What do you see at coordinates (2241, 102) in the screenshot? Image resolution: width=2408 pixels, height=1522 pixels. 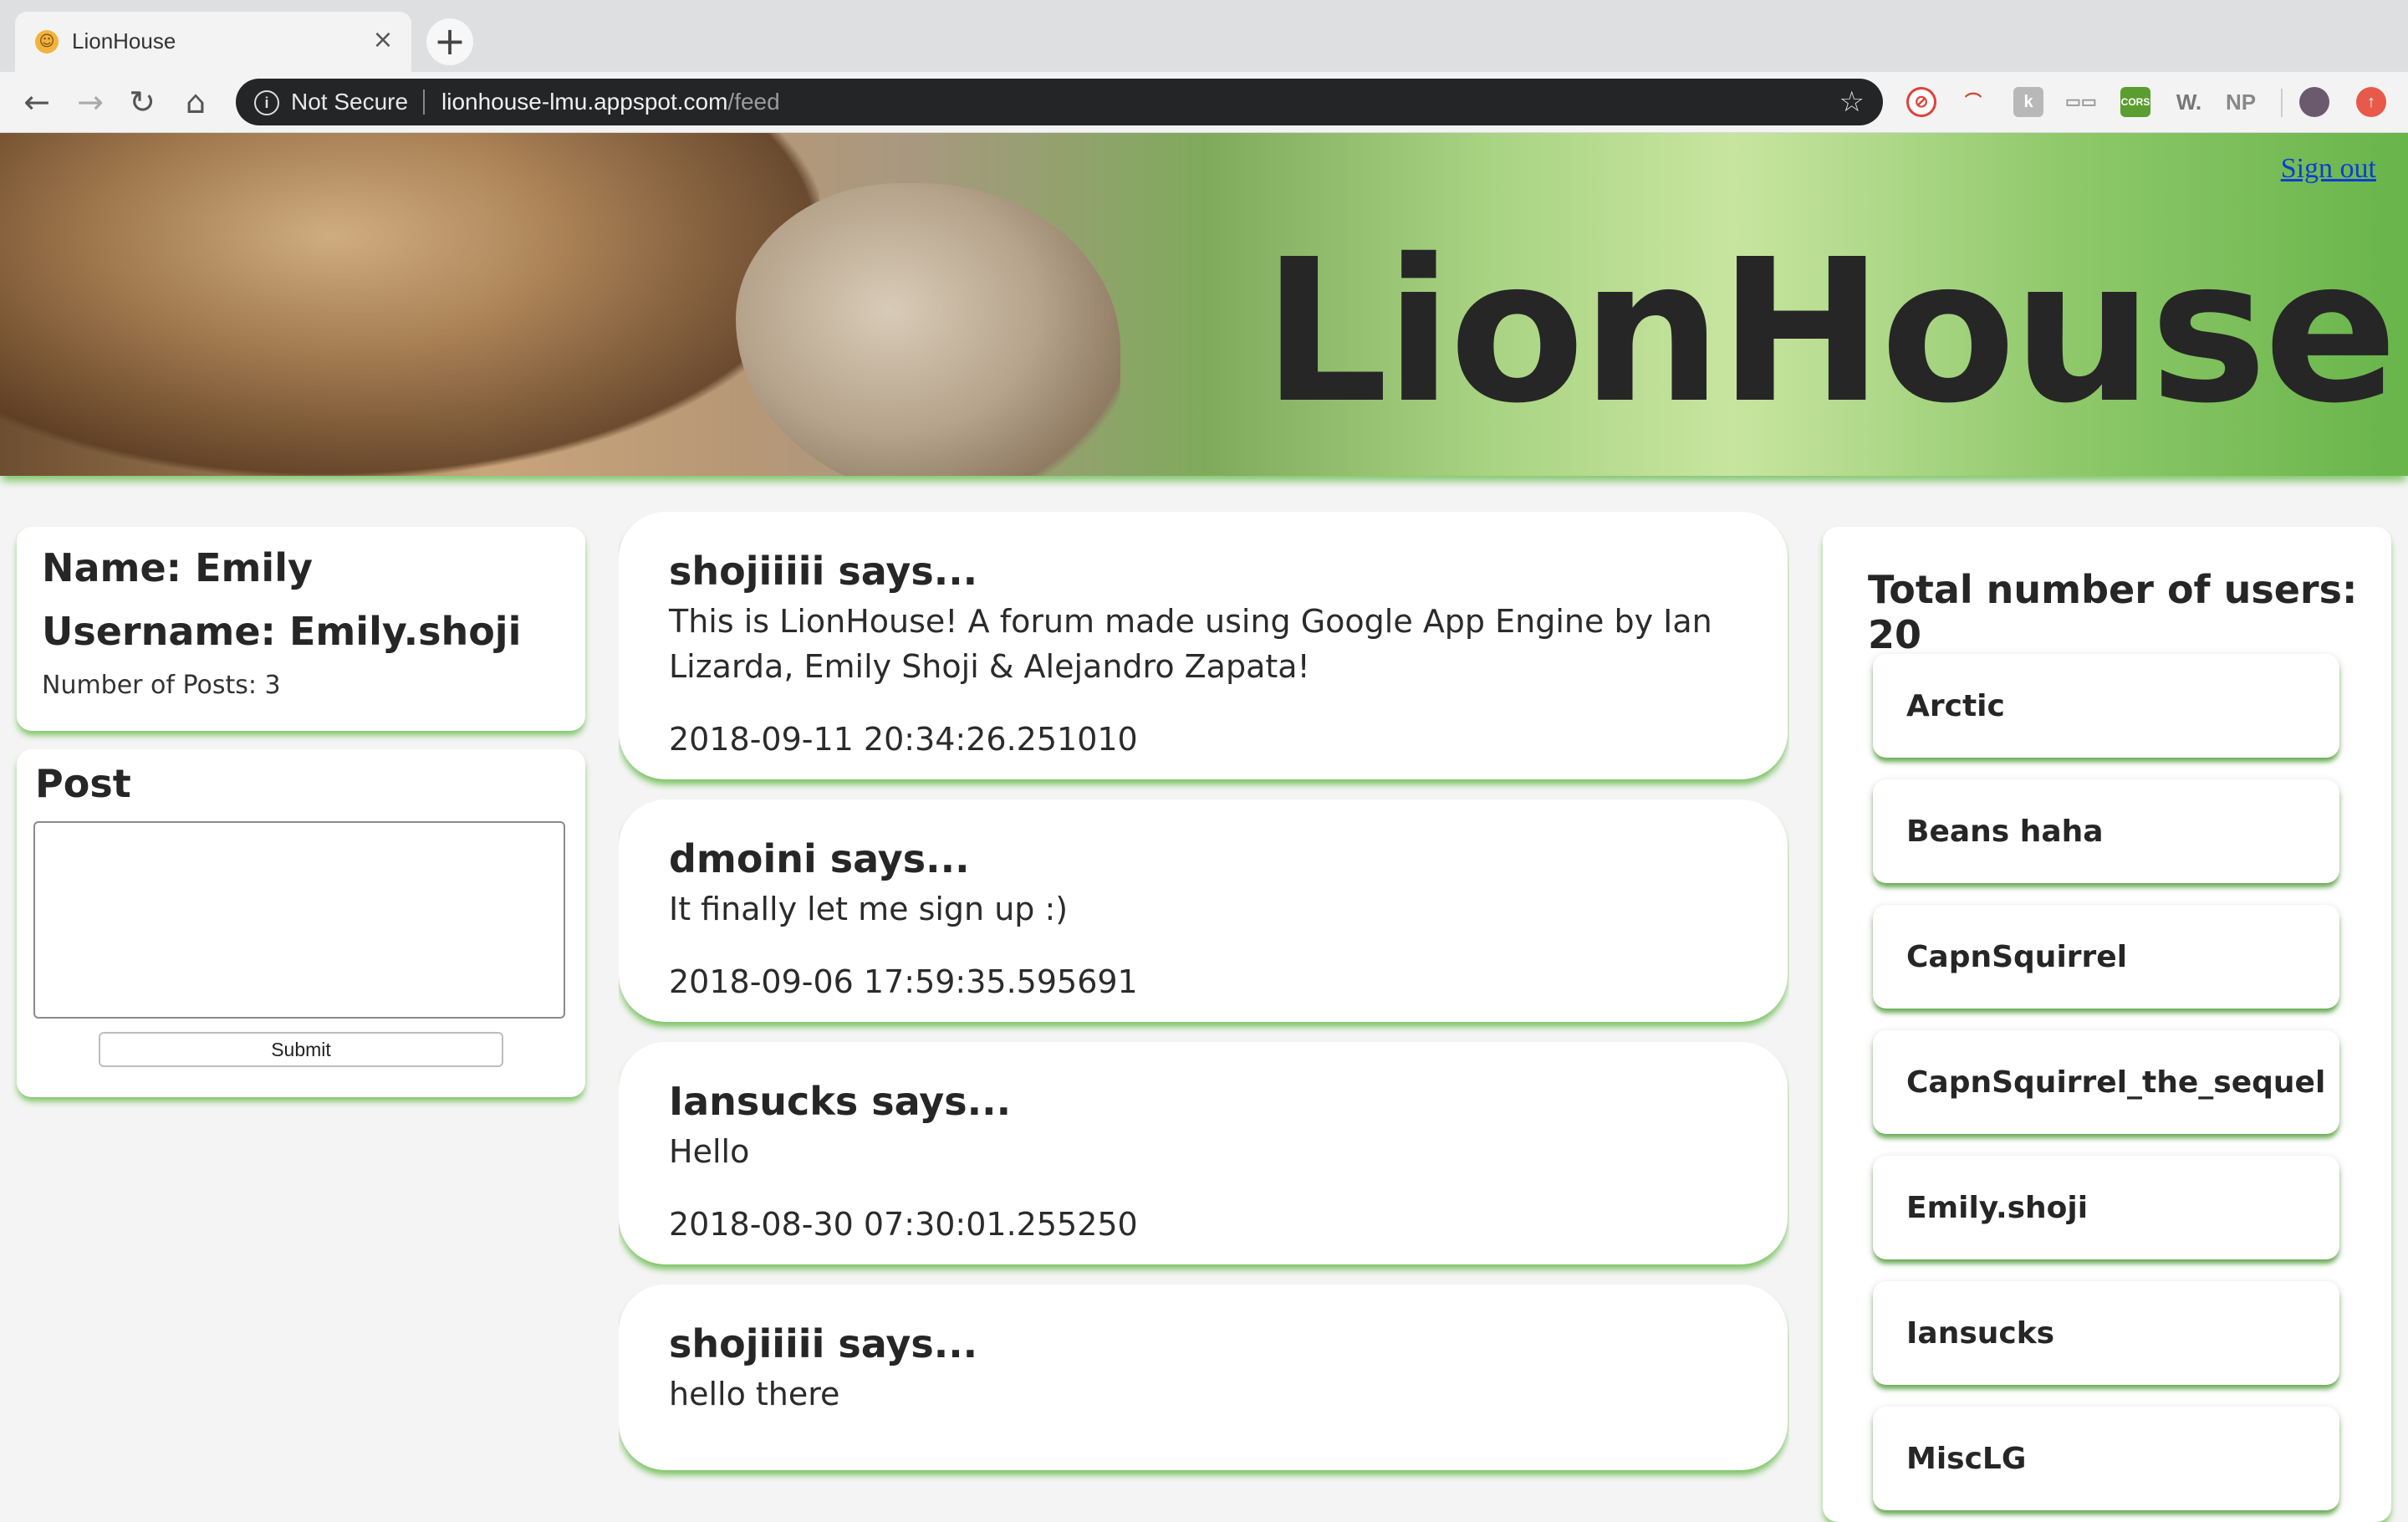 I see `np-icon: NP` at bounding box center [2241, 102].